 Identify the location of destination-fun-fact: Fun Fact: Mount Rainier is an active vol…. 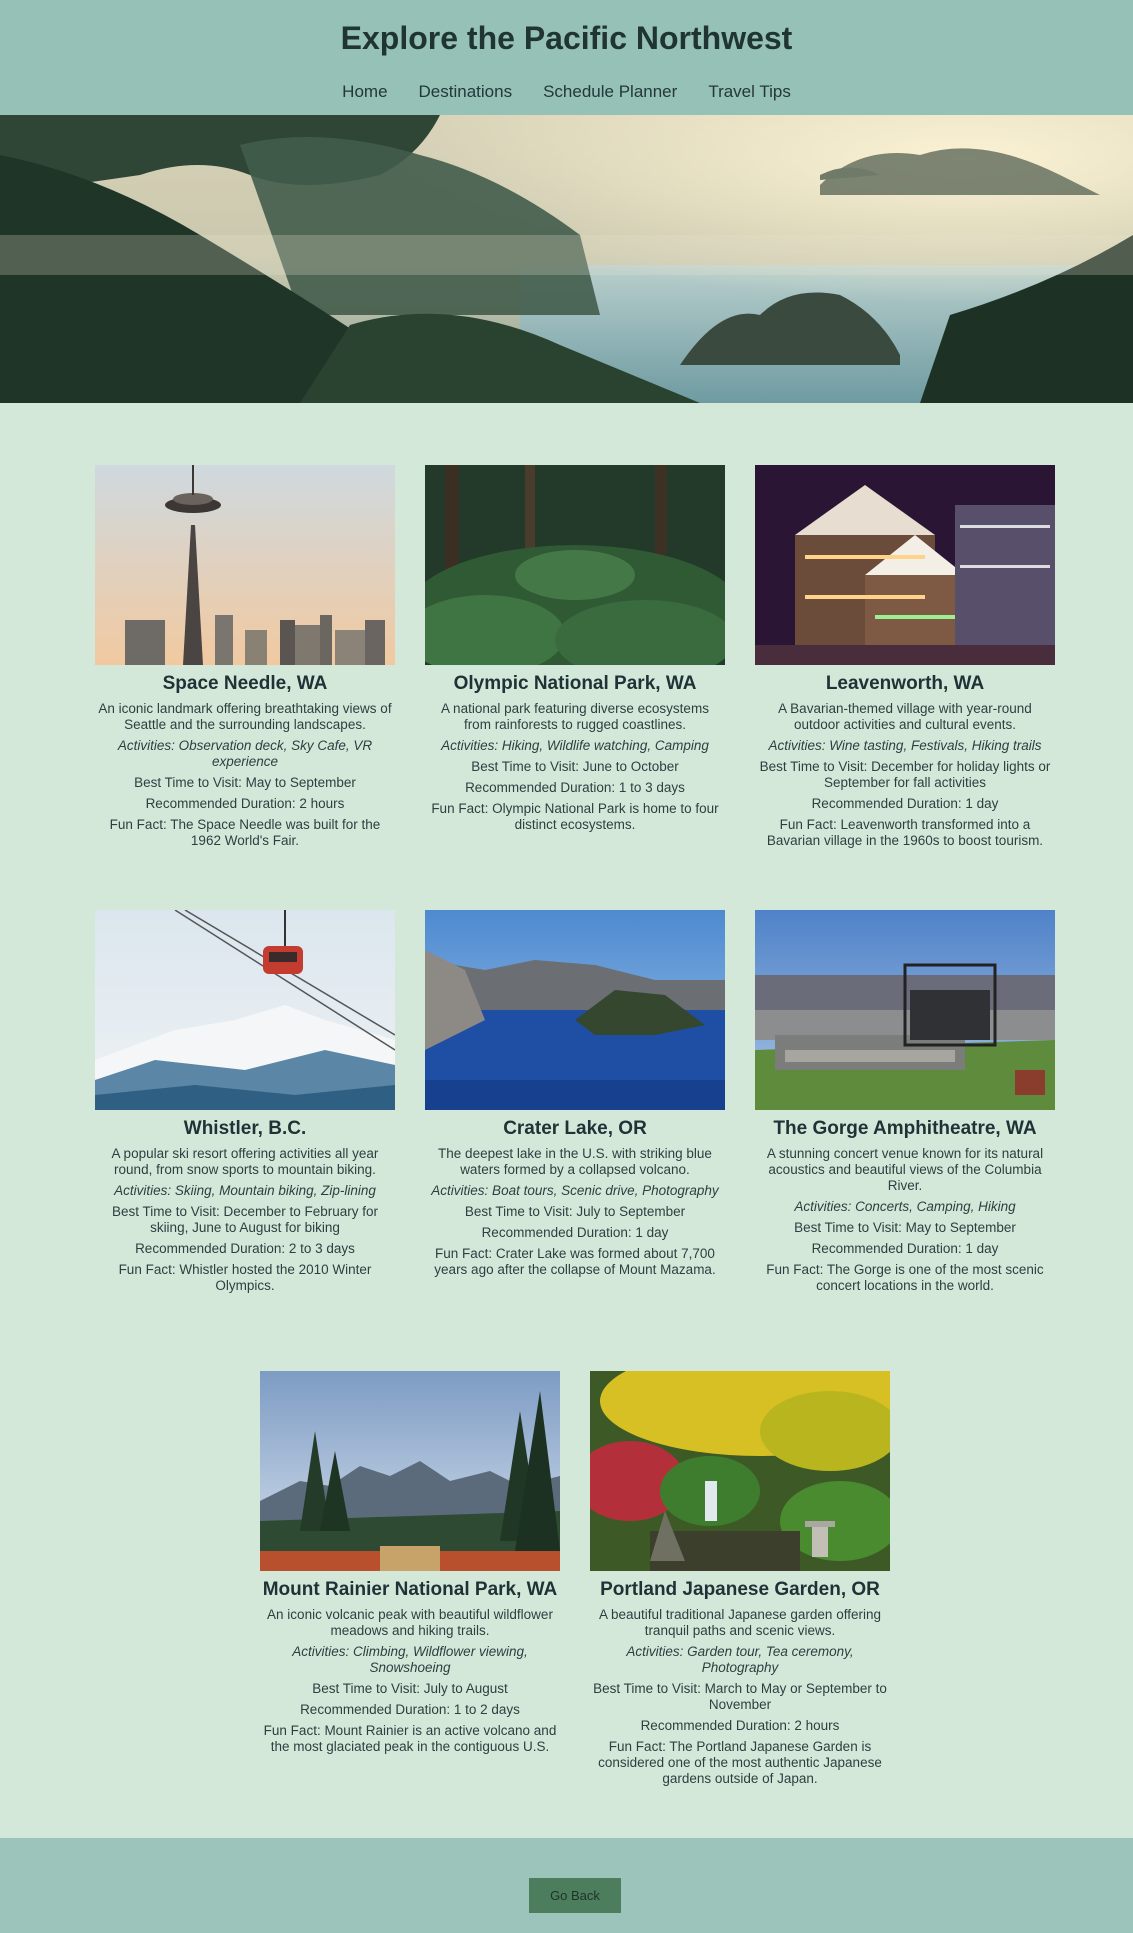
(410, 1738).